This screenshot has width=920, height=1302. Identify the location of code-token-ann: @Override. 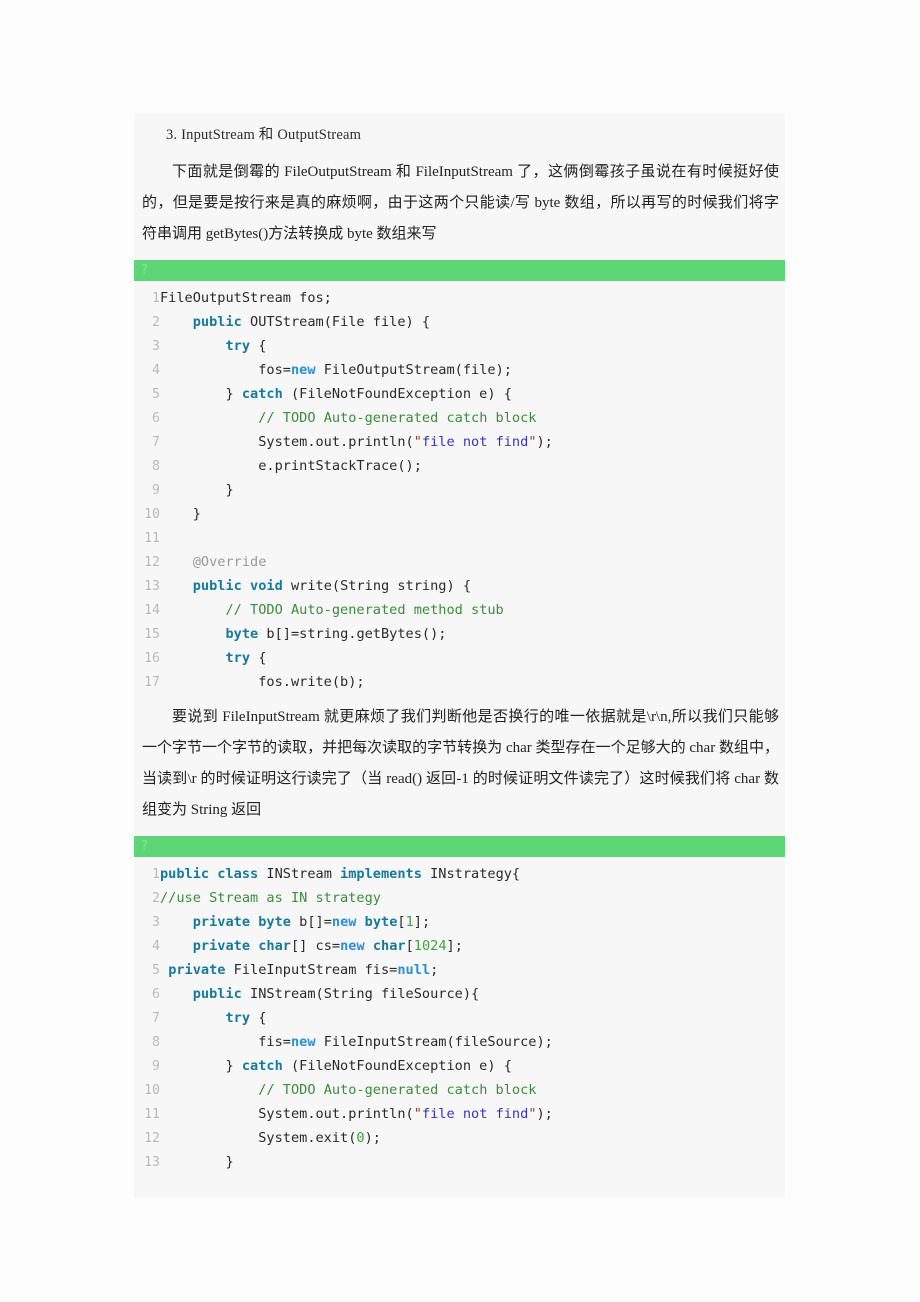
(229, 562).